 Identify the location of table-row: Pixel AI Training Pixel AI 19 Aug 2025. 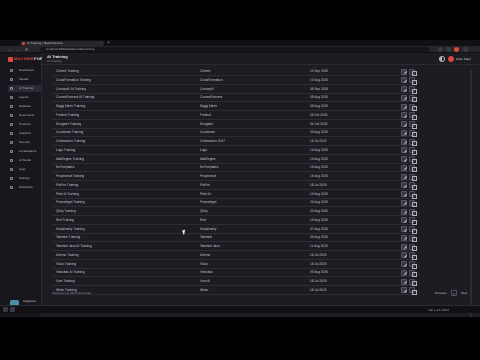
(234, 194).